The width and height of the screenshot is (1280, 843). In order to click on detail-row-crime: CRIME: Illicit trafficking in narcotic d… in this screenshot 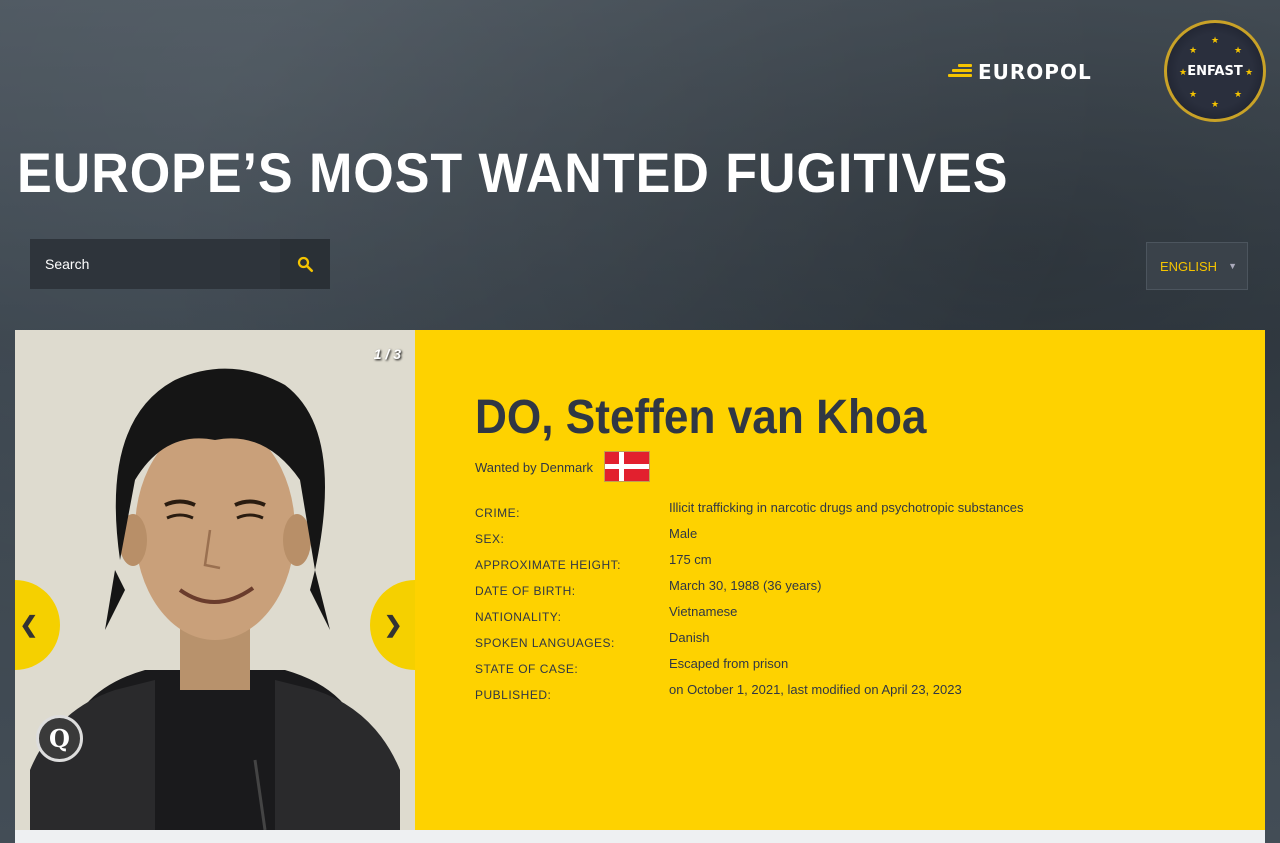, I will do `click(749, 511)`.